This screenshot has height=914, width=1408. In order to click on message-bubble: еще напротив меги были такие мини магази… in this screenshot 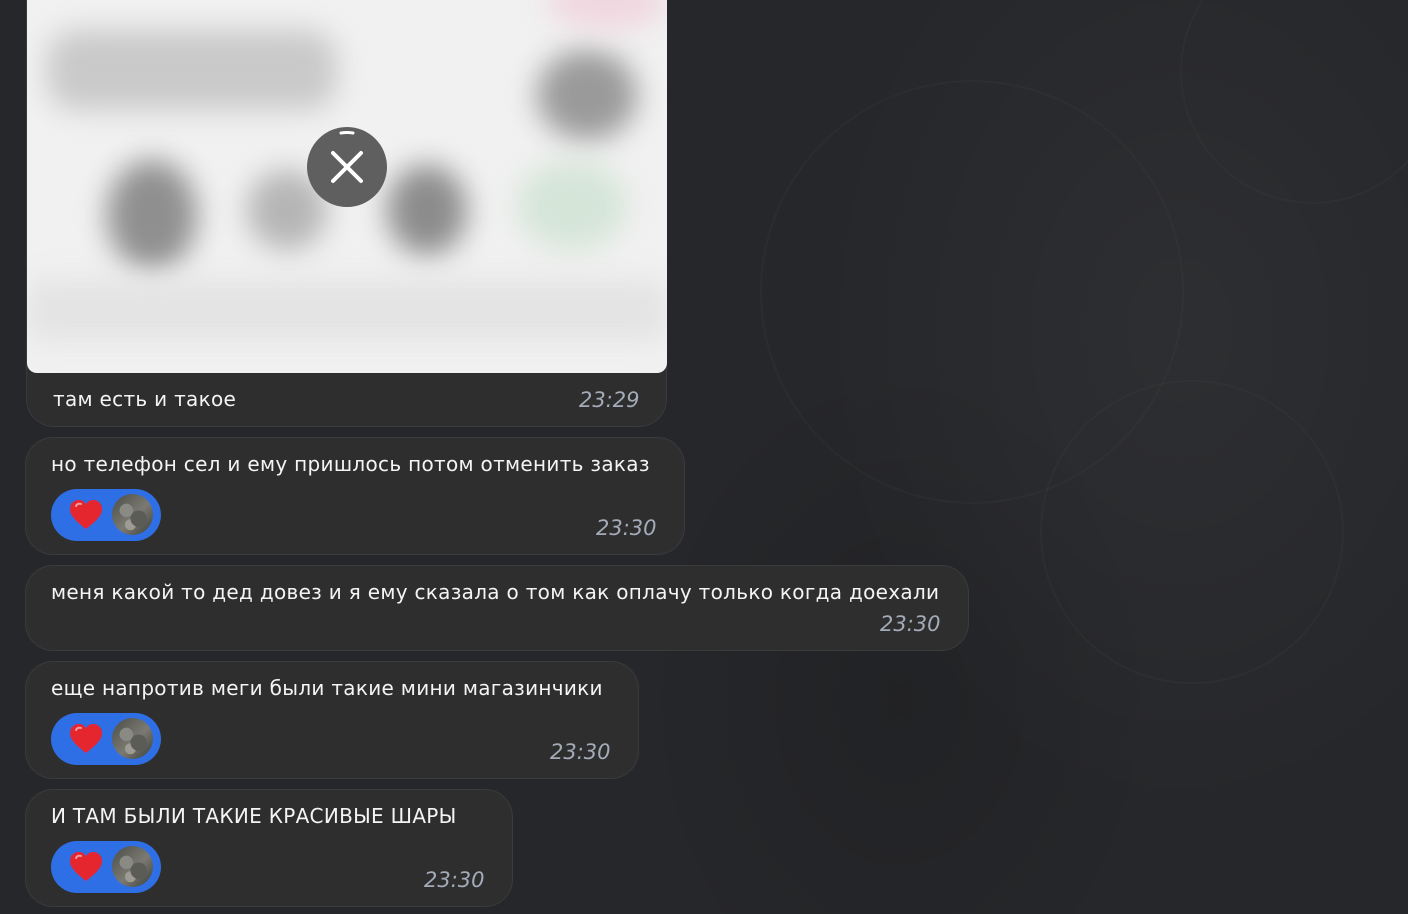, I will do `click(332, 720)`.